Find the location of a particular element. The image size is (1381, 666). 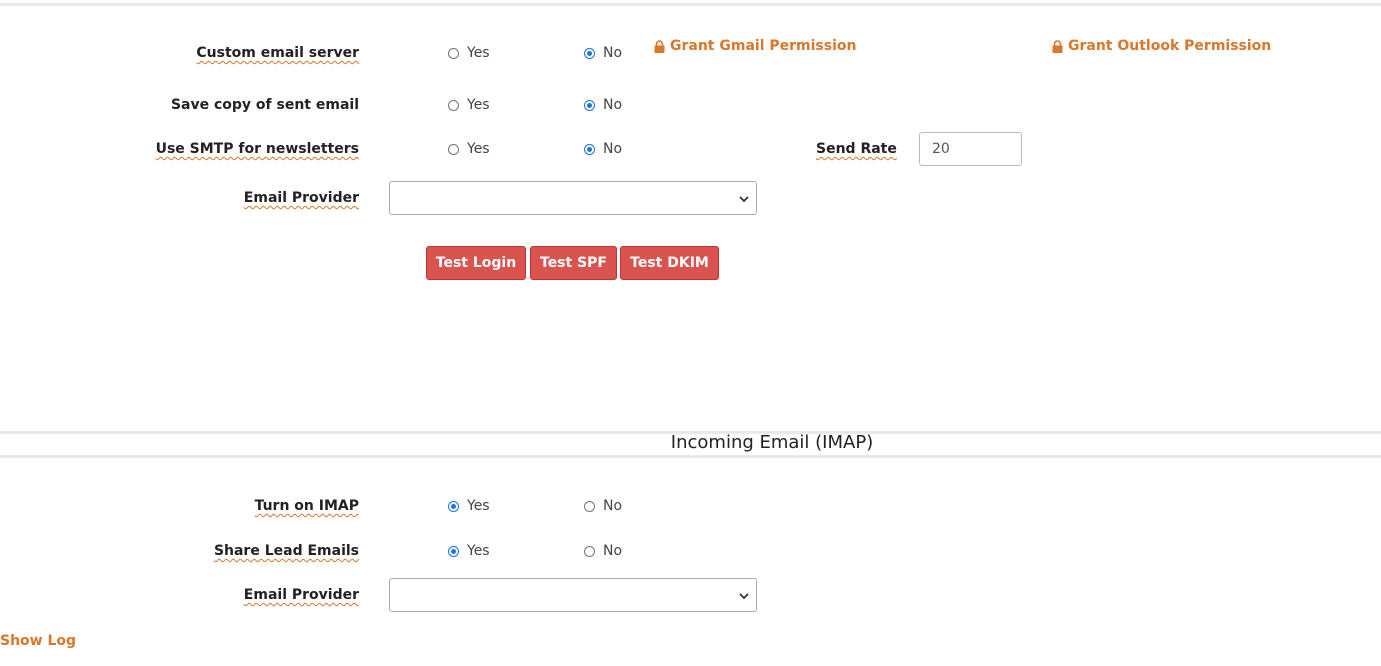

turn-on-imap-label: Turn on IMAP is located at coordinates (306, 506).